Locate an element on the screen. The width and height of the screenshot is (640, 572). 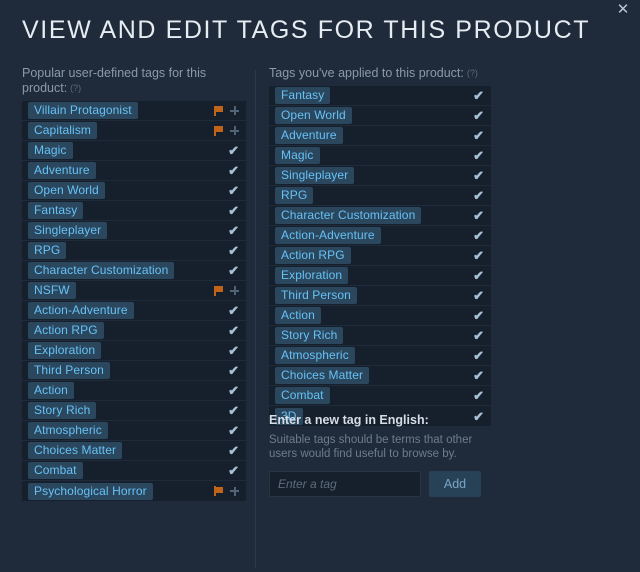
tag-label: Magic is located at coordinates (297, 155).